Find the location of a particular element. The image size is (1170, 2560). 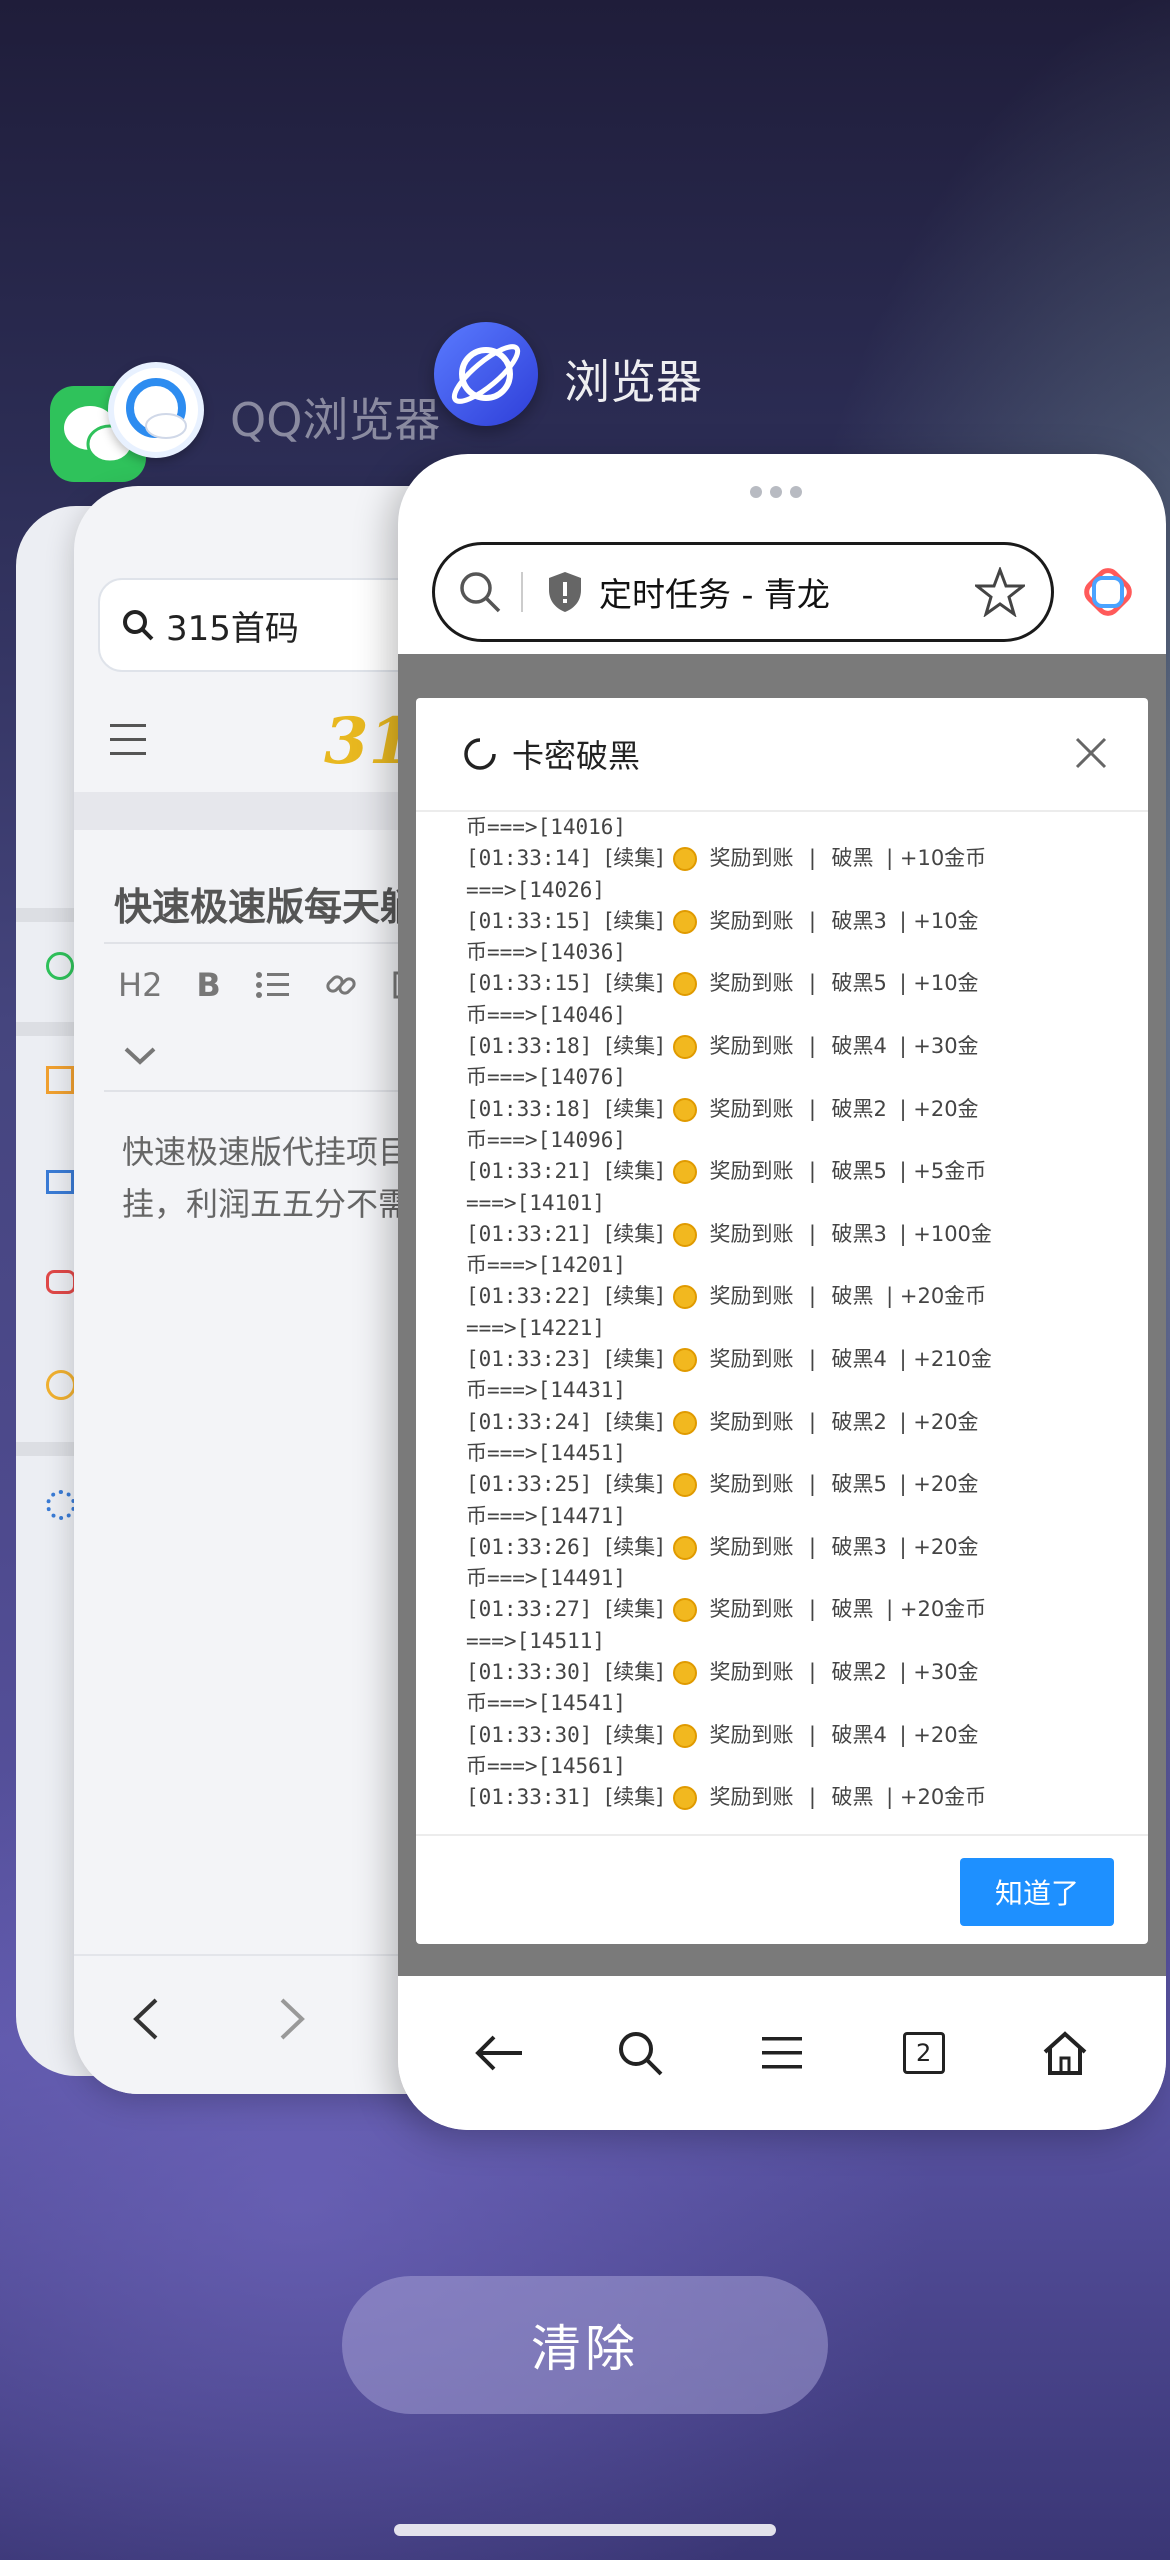

close-icon is located at coordinates (1091, 753).